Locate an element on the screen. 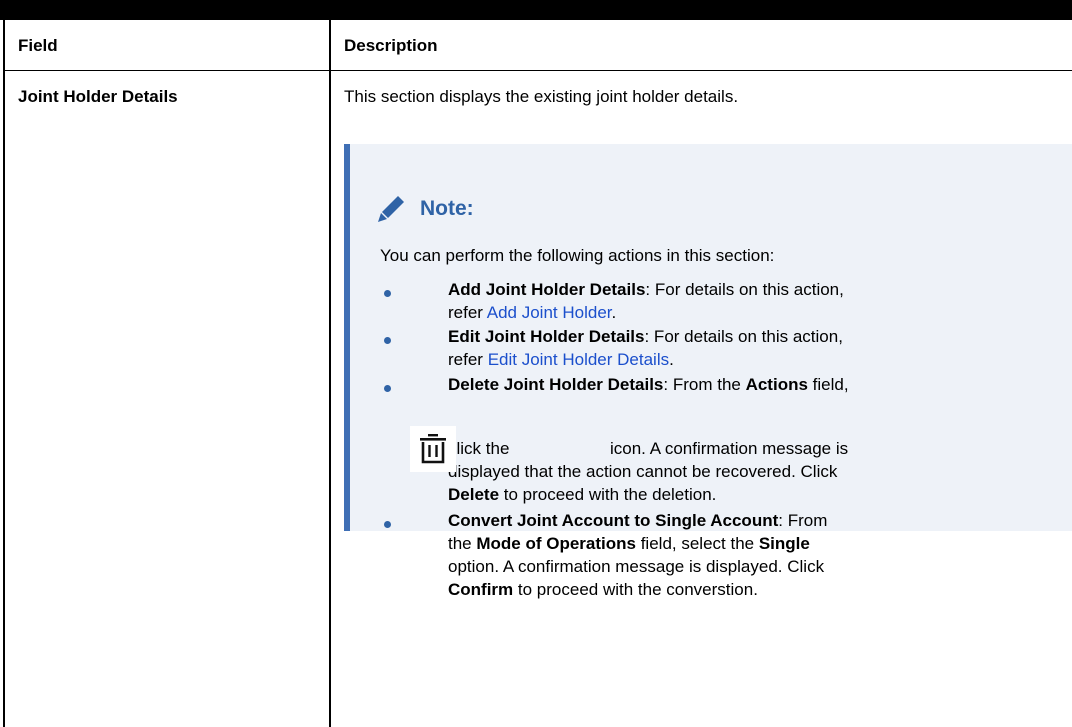 The height and width of the screenshot is (727, 1072). item-line: Confirm to proceed with the converstion. is located at coordinates (603, 589).